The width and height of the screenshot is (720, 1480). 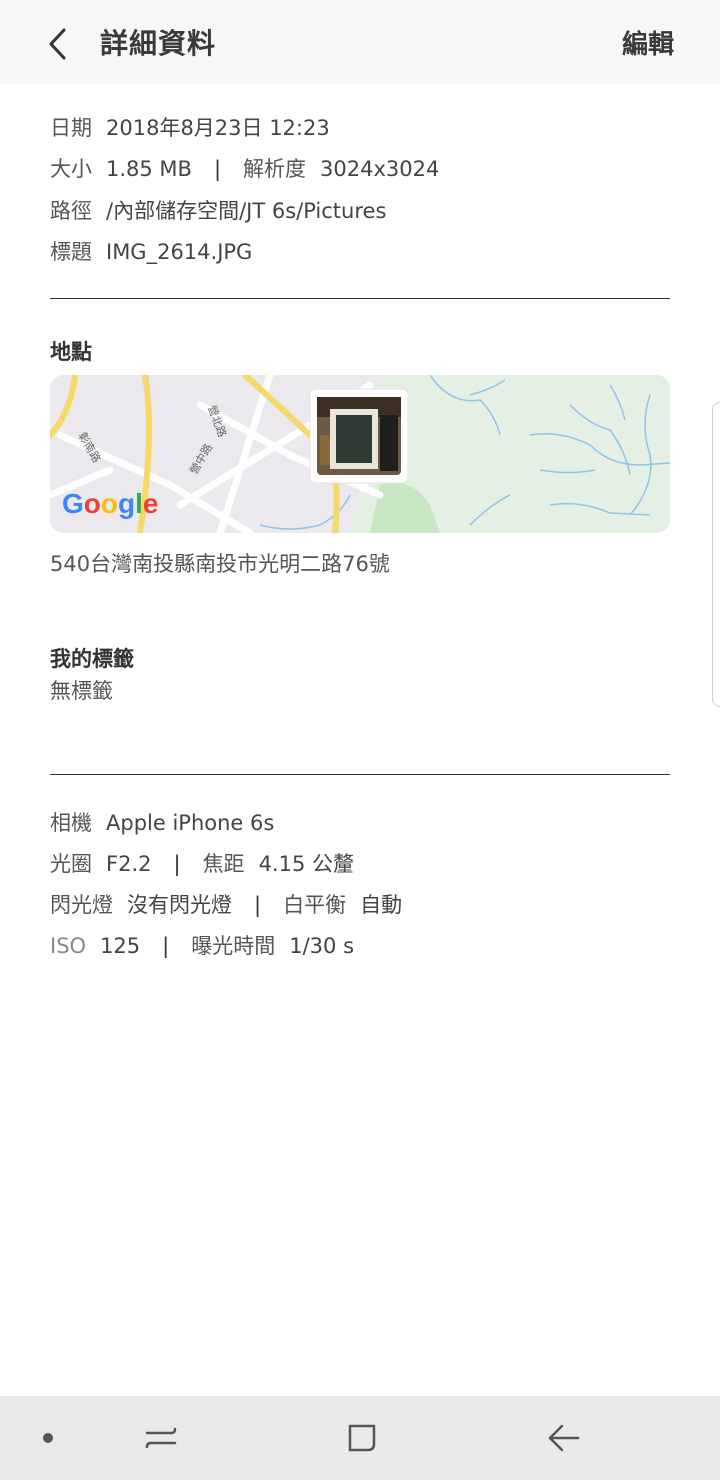 I want to click on back-arrow-icon, so click(x=57, y=44).